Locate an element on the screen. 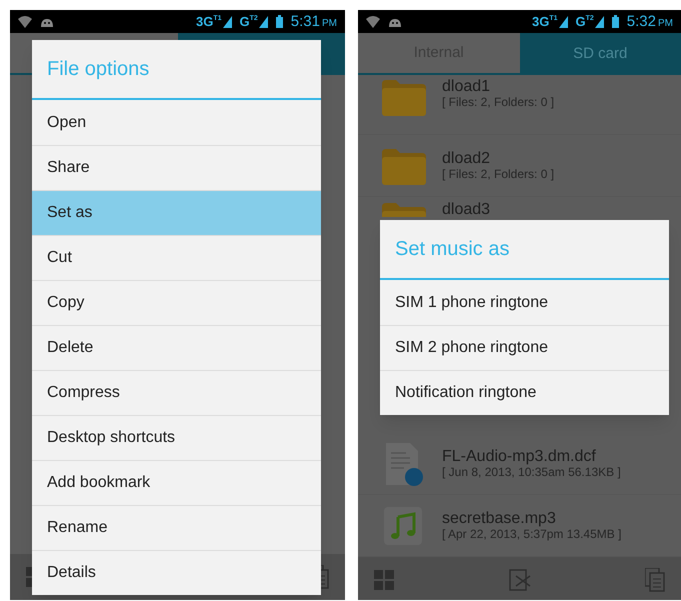 Image resolution: width=681 pixels, height=601 pixels. menu-item: Notification ringtone is located at coordinates (524, 392).